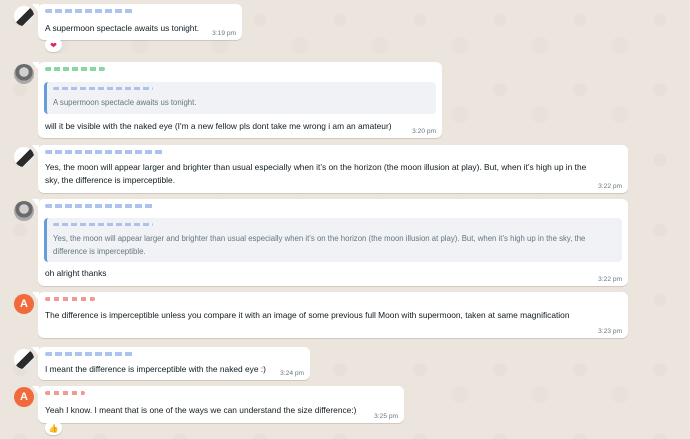  Describe the element at coordinates (610, 331) in the screenshot. I see `message-time: 3:23 pm` at that location.